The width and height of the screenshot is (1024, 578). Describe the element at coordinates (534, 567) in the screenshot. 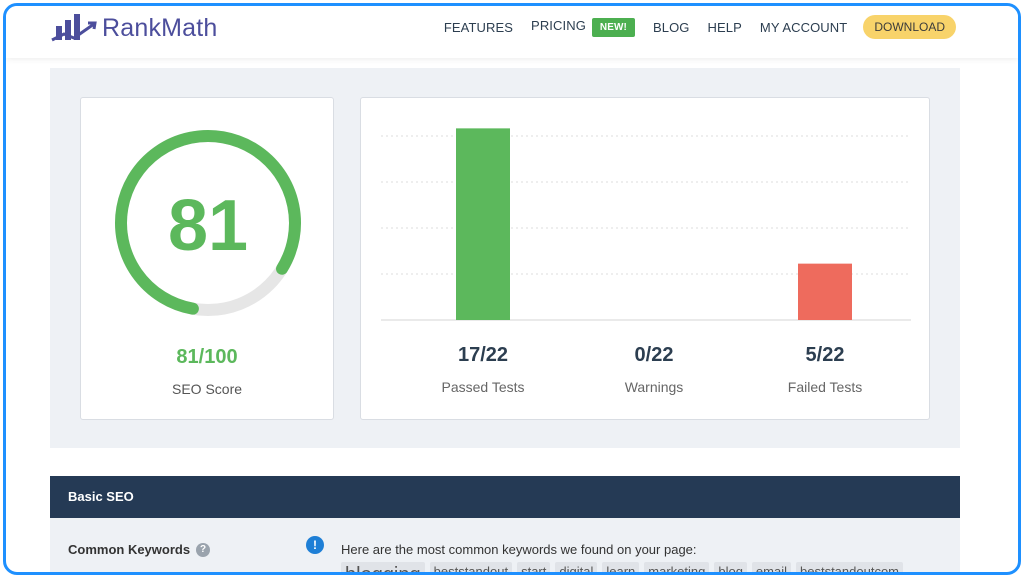

I see `keyword-tag: start` at that location.